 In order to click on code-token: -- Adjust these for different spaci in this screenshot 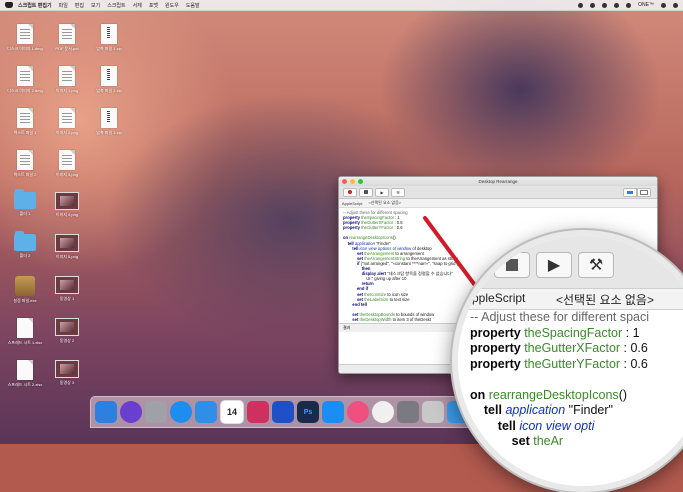, I will do `click(560, 317)`.